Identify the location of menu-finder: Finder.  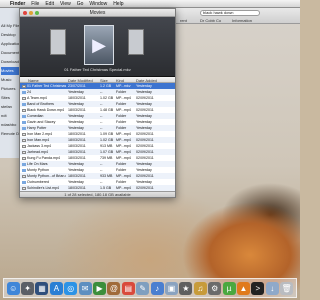
(17, 4).